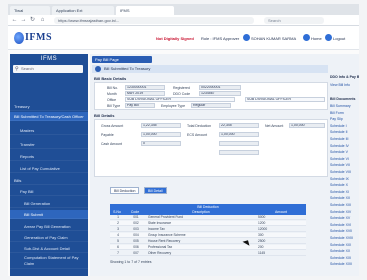 The width and height of the screenshot is (367, 280). What do you see at coordinates (344, 152) in the screenshot?
I see `bill-document-link: Schedule V` at bounding box center [344, 152].